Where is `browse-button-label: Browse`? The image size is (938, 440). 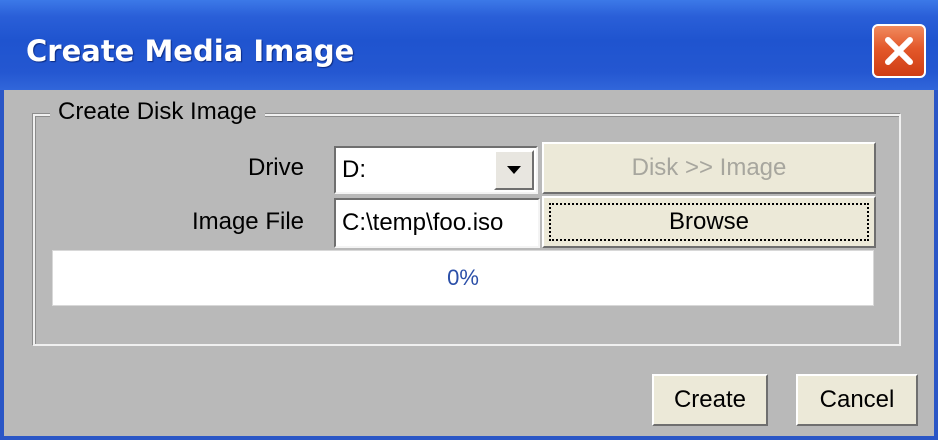 browse-button-label: Browse is located at coordinates (709, 221).